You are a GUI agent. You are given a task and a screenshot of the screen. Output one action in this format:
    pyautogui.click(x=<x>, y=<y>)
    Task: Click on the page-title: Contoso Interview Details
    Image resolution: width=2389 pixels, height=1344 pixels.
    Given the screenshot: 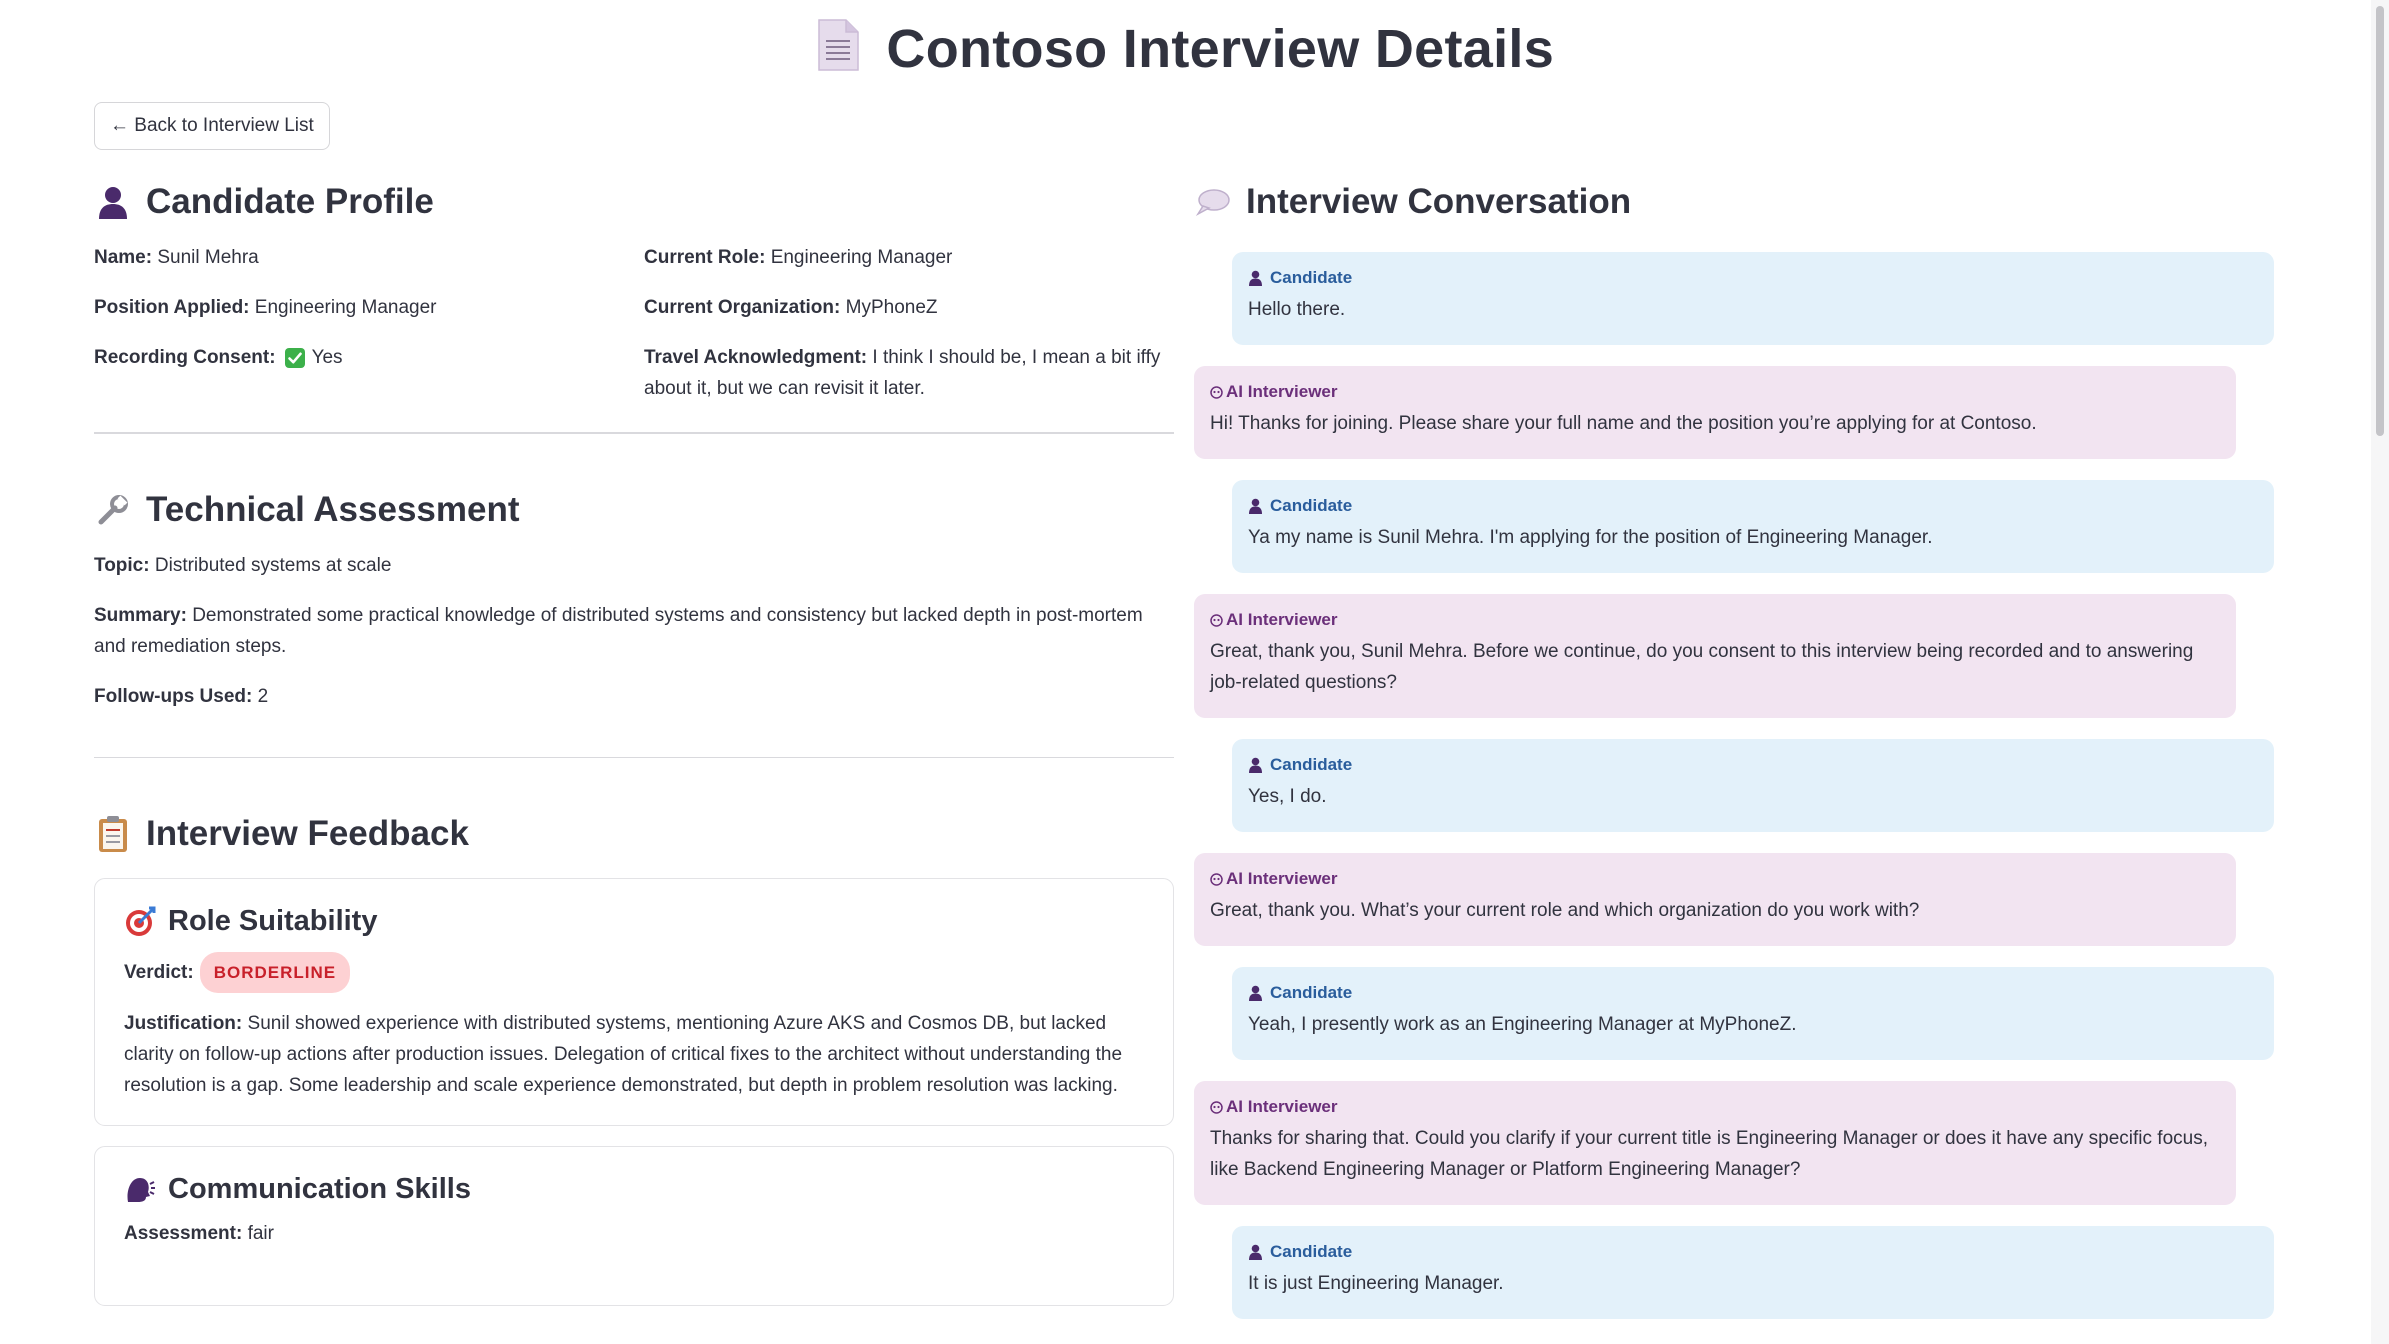 What is the action you would take?
    pyautogui.click(x=1220, y=49)
    